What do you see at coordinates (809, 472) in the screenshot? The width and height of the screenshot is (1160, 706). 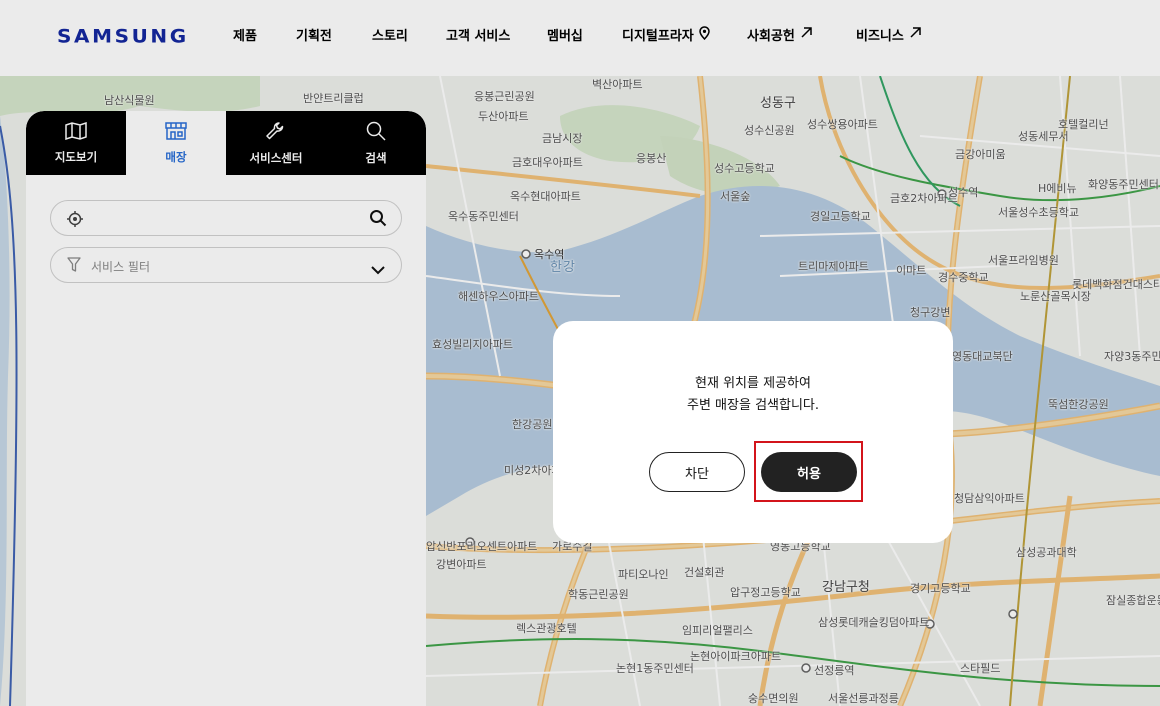 I see `allow-button: 허용` at bounding box center [809, 472].